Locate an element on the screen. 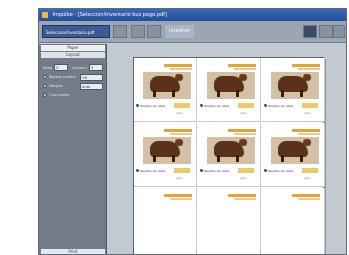 The width and height of the screenshot is (349, 255). arrow-left-icon is located at coordinates (326, 31).